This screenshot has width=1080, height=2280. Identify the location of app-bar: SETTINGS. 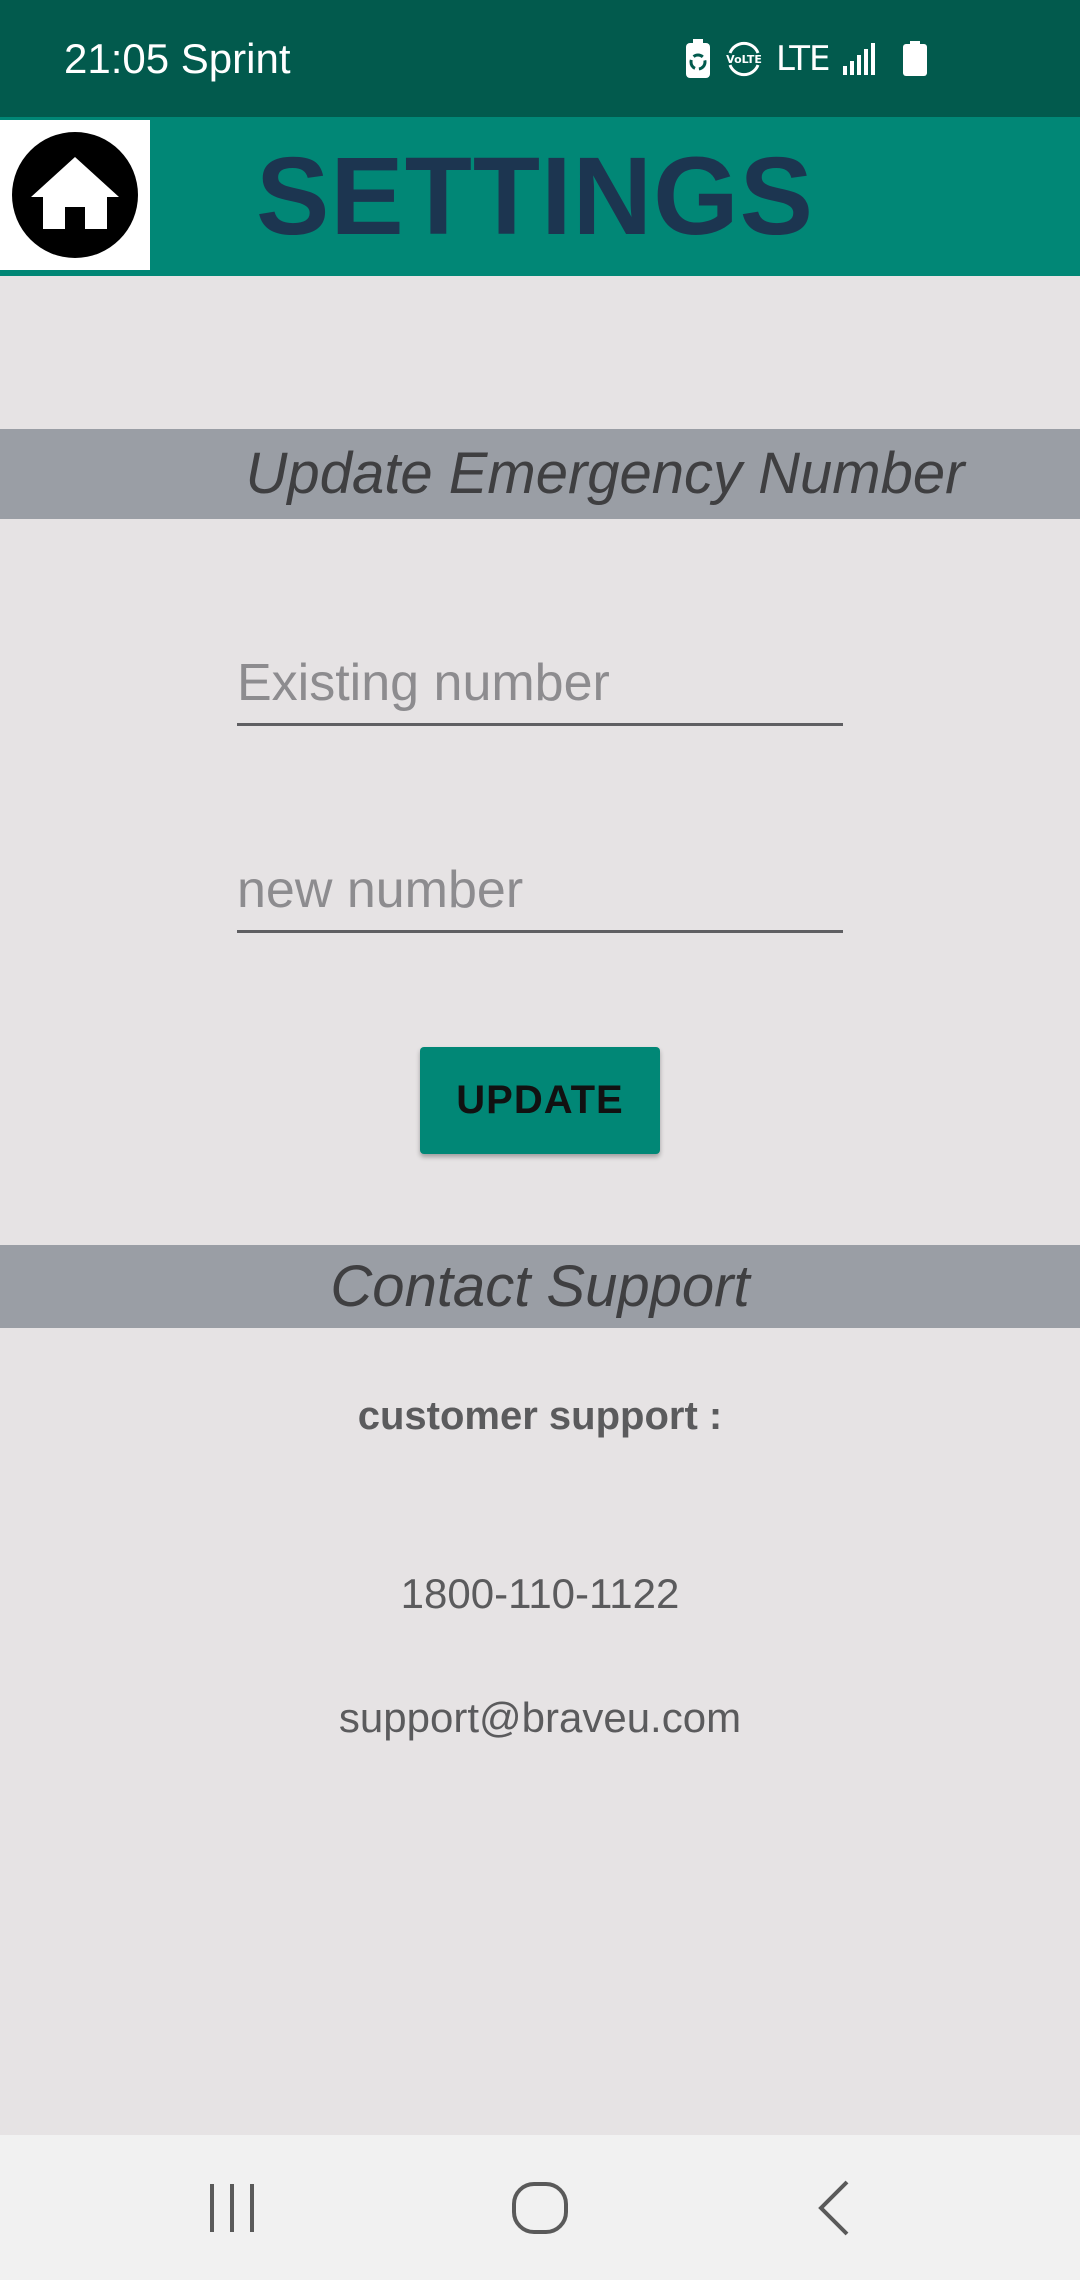
(540, 196).